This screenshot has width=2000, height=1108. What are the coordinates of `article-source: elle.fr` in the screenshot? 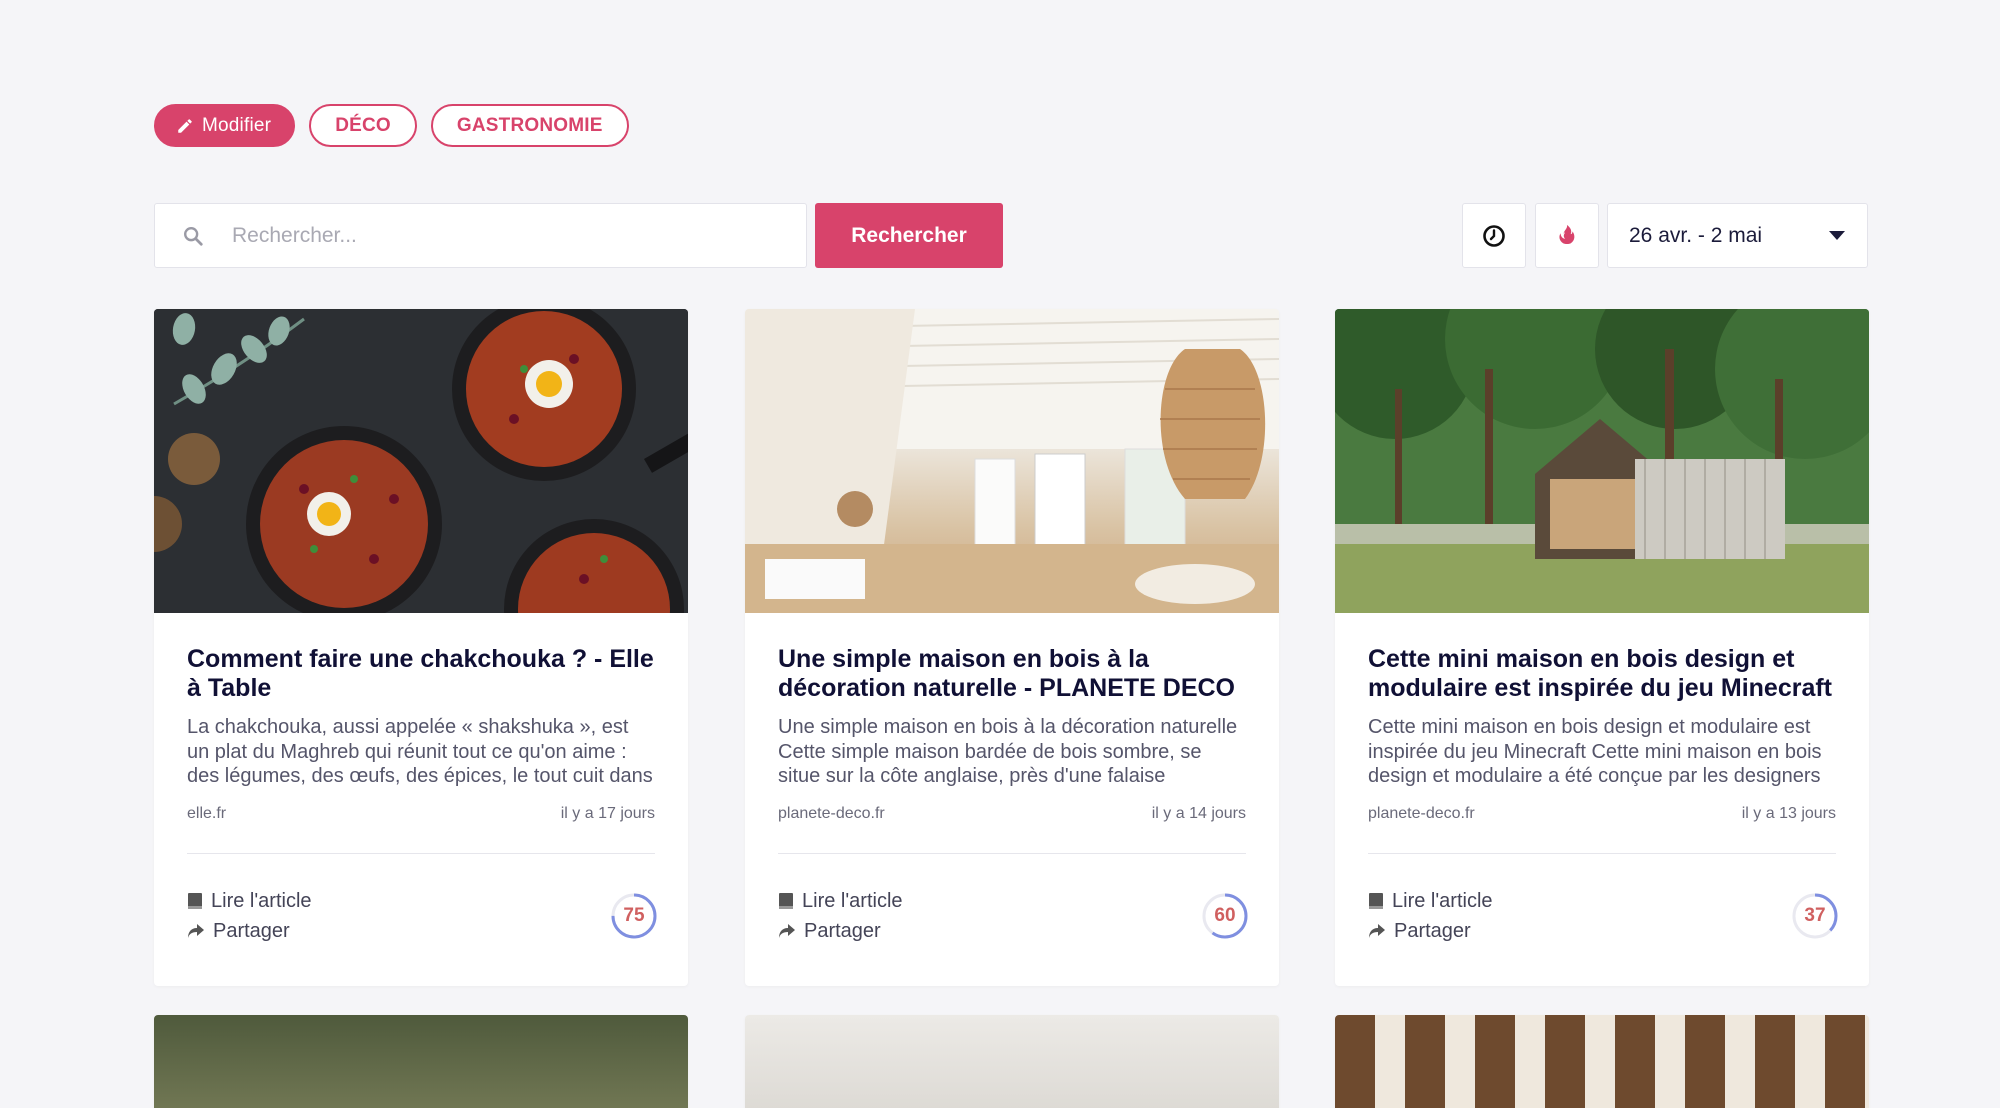 It's located at (207, 813).